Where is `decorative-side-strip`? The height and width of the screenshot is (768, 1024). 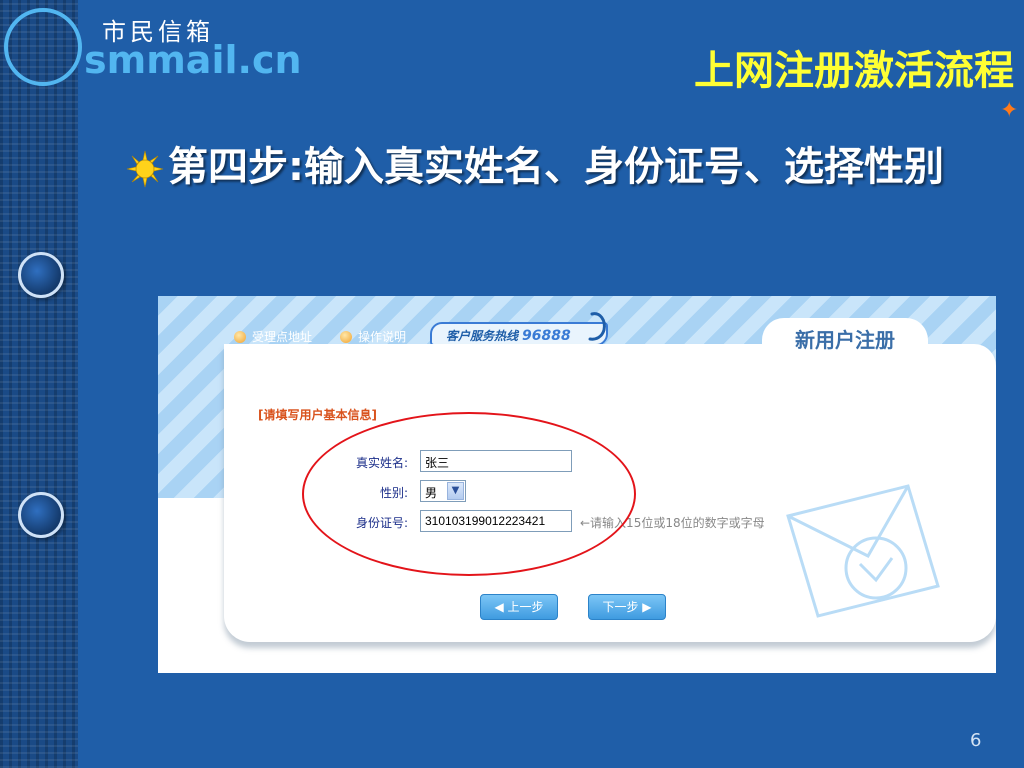
decorative-side-strip is located at coordinates (39, 384).